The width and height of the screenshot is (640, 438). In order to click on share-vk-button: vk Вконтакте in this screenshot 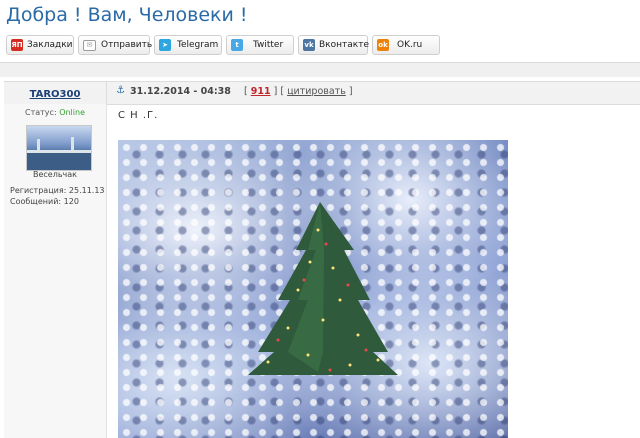, I will do `click(333, 45)`.